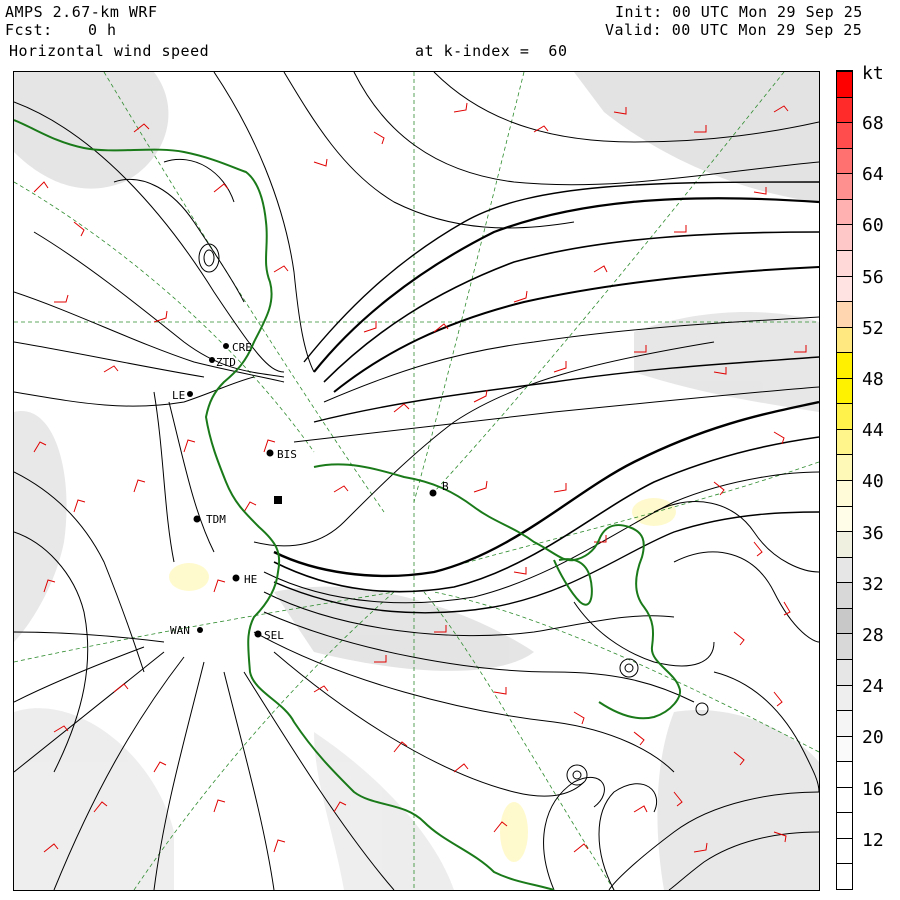 This screenshot has height=900, width=900. I want to click on forecast-value: 0 h, so click(102, 30).